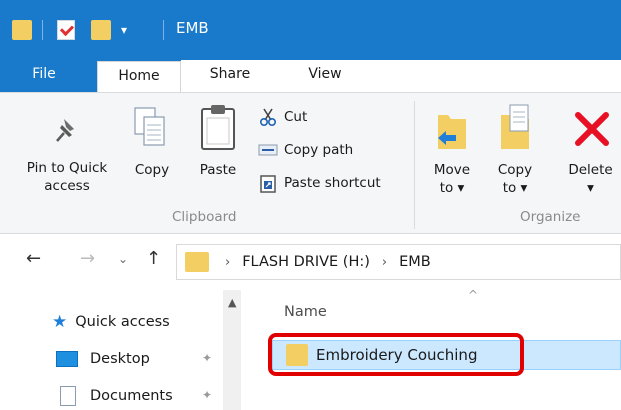 The image size is (621, 410). What do you see at coordinates (452, 188) in the screenshot?
I see `move-to-label-line2: to ▾` at bounding box center [452, 188].